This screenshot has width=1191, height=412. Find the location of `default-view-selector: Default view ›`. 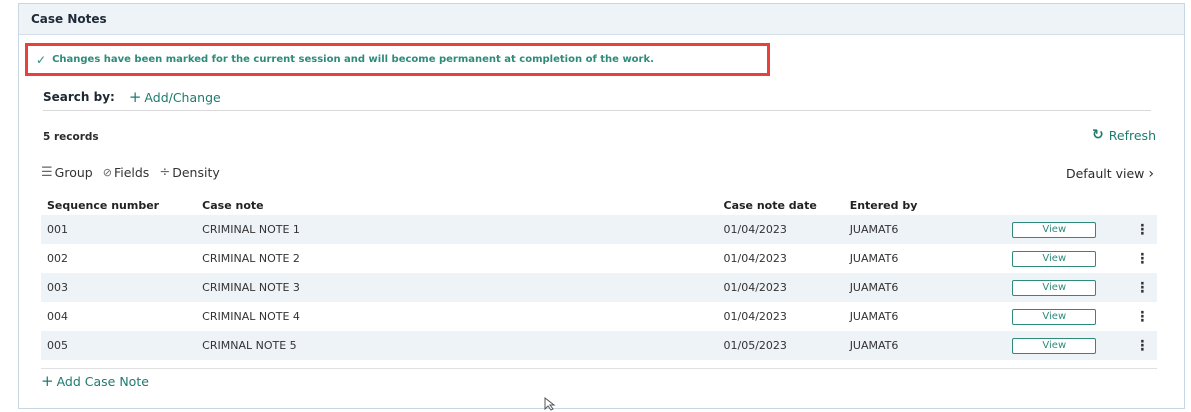

default-view-selector: Default view › is located at coordinates (1110, 174).